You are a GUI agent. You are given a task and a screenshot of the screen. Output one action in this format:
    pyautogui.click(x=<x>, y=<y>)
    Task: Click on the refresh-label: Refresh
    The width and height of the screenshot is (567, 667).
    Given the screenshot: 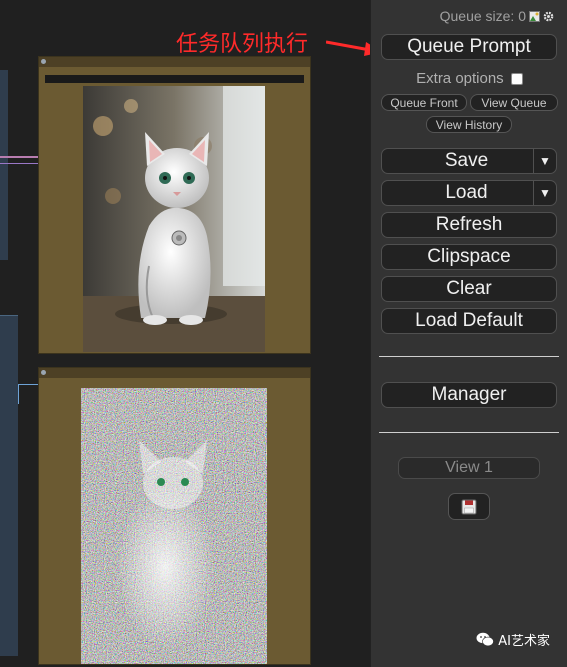 What is the action you would take?
    pyautogui.click(x=469, y=224)
    